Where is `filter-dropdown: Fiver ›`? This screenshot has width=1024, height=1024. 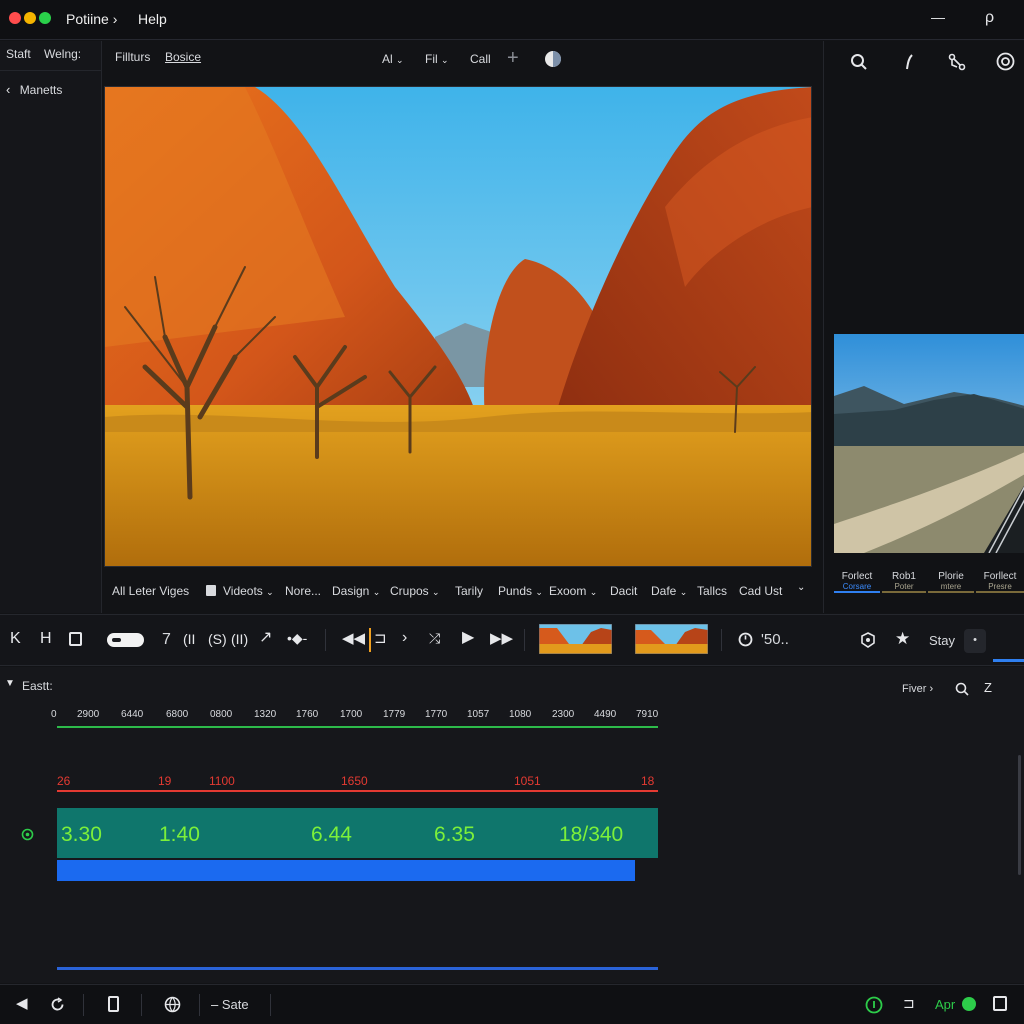 filter-dropdown: Fiver › is located at coordinates (917, 689).